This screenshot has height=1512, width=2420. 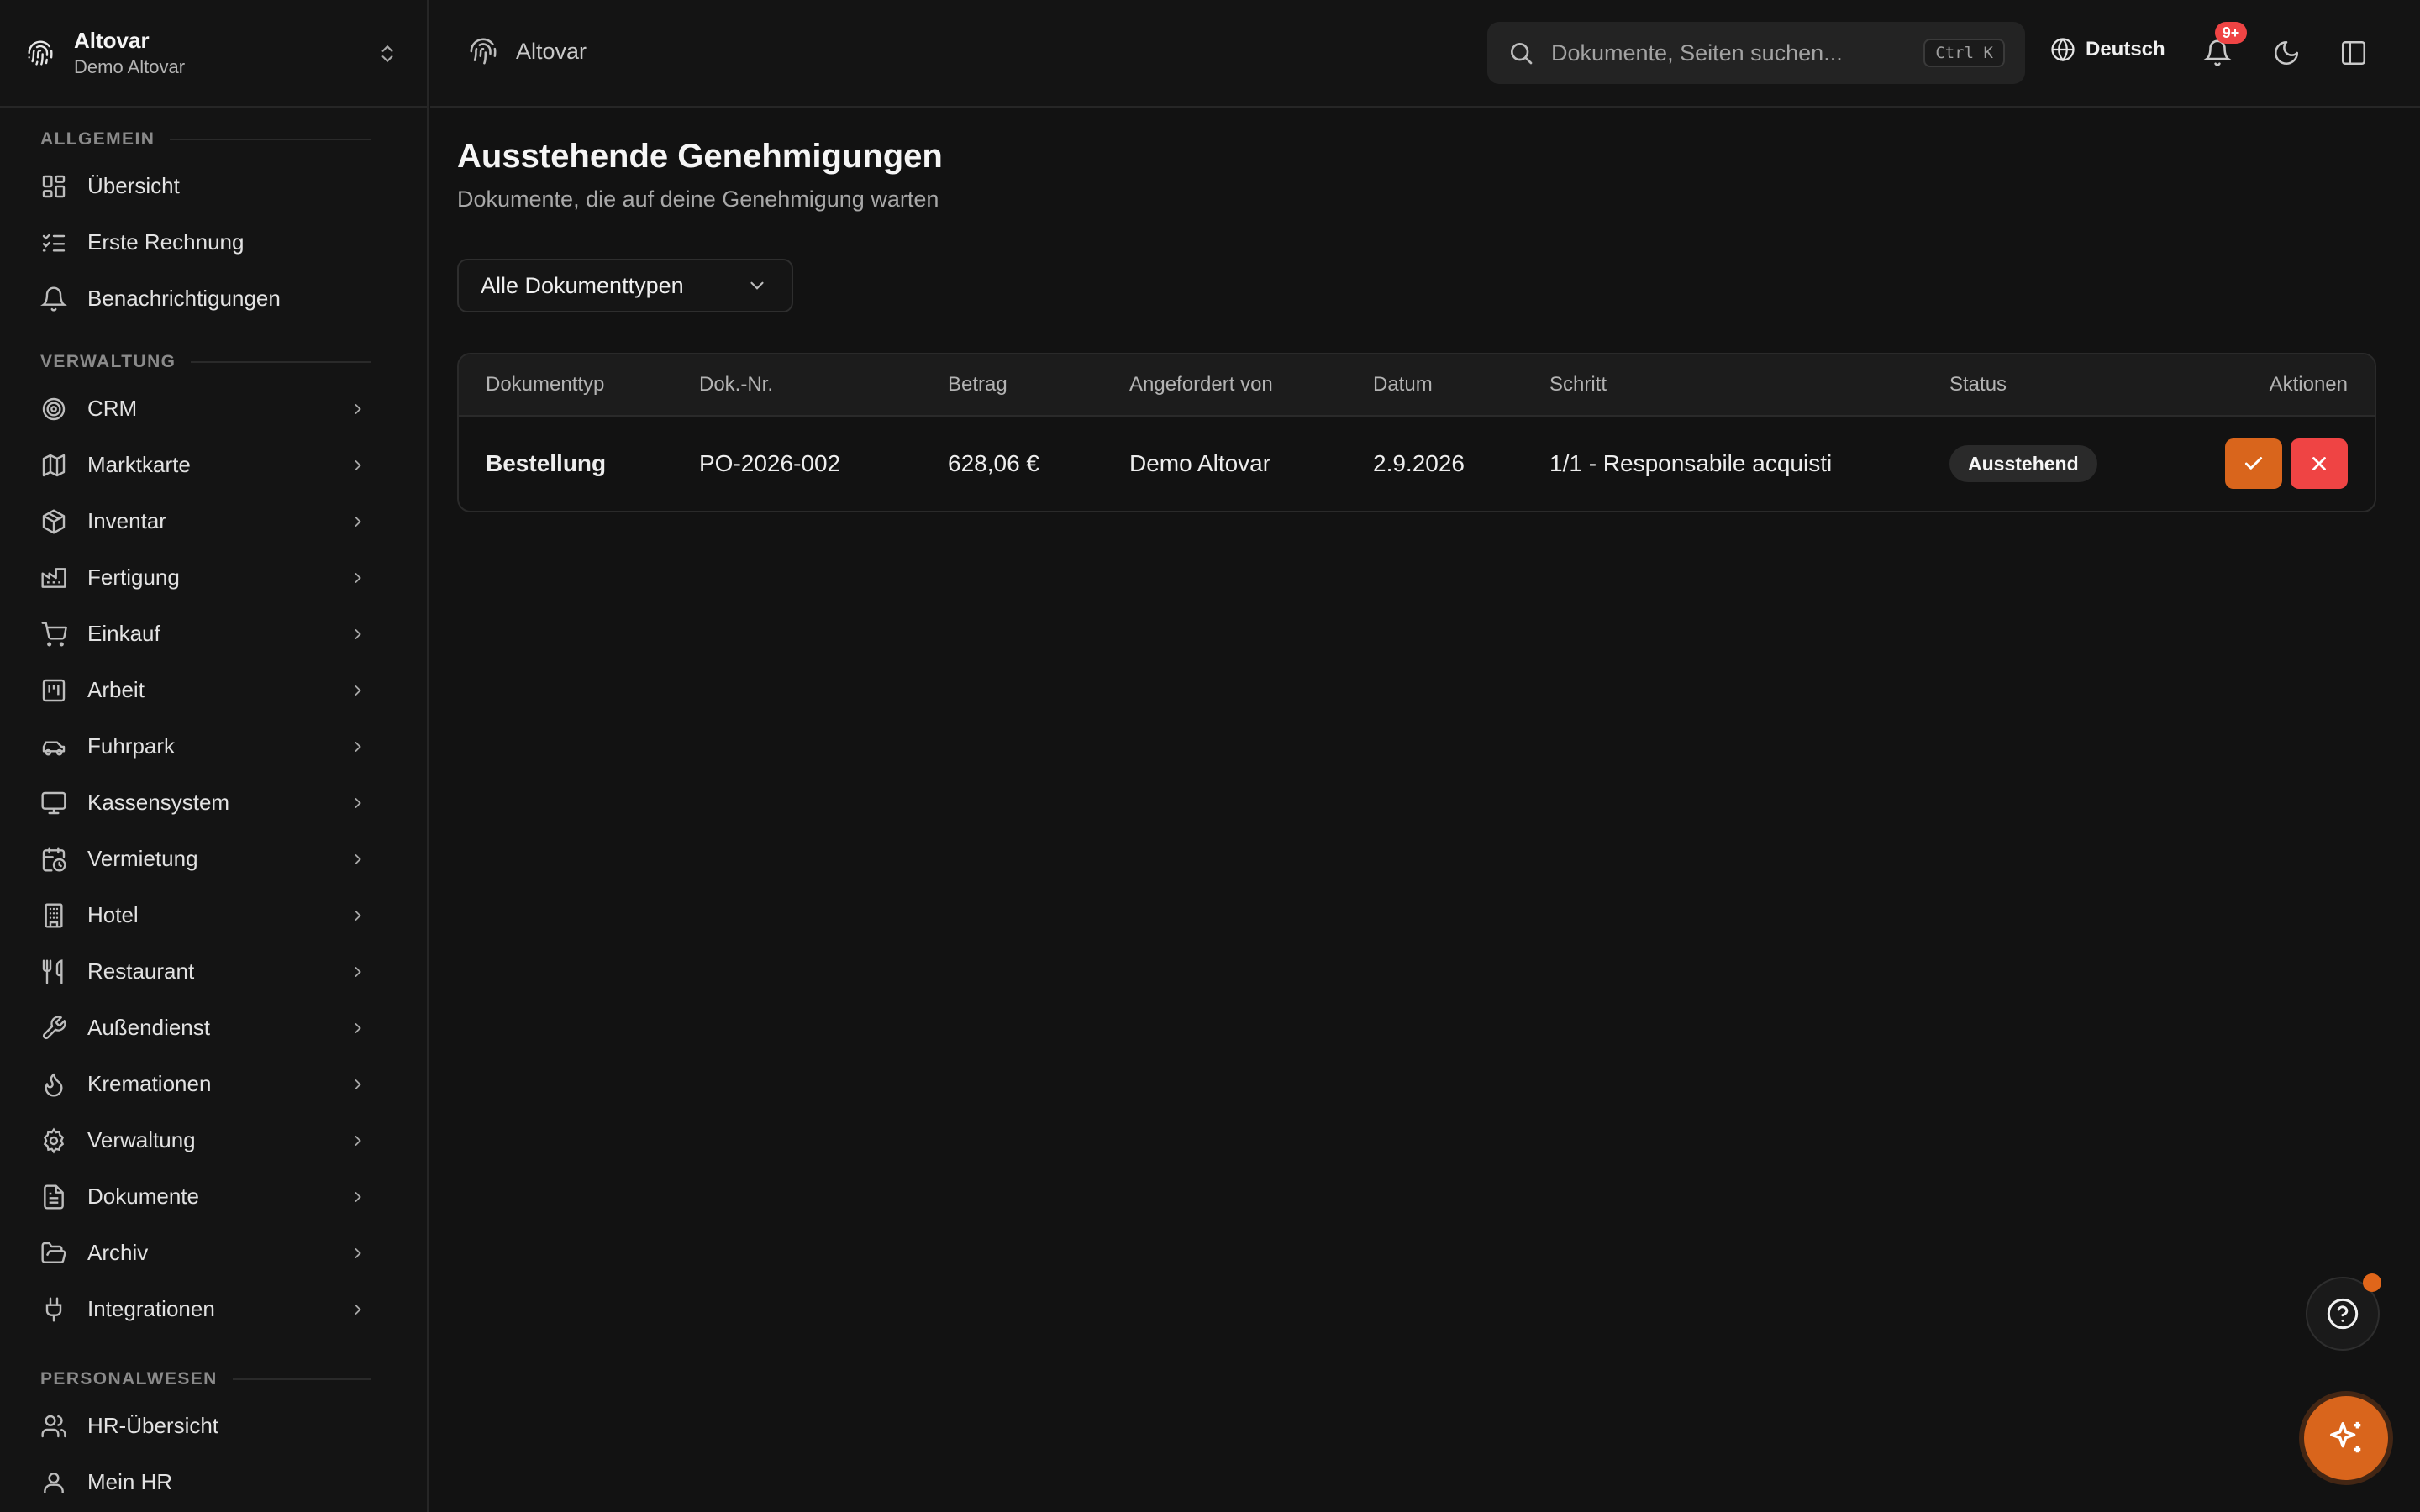 I want to click on sidebar-item-rental: Vermietung, so click(x=214, y=859).